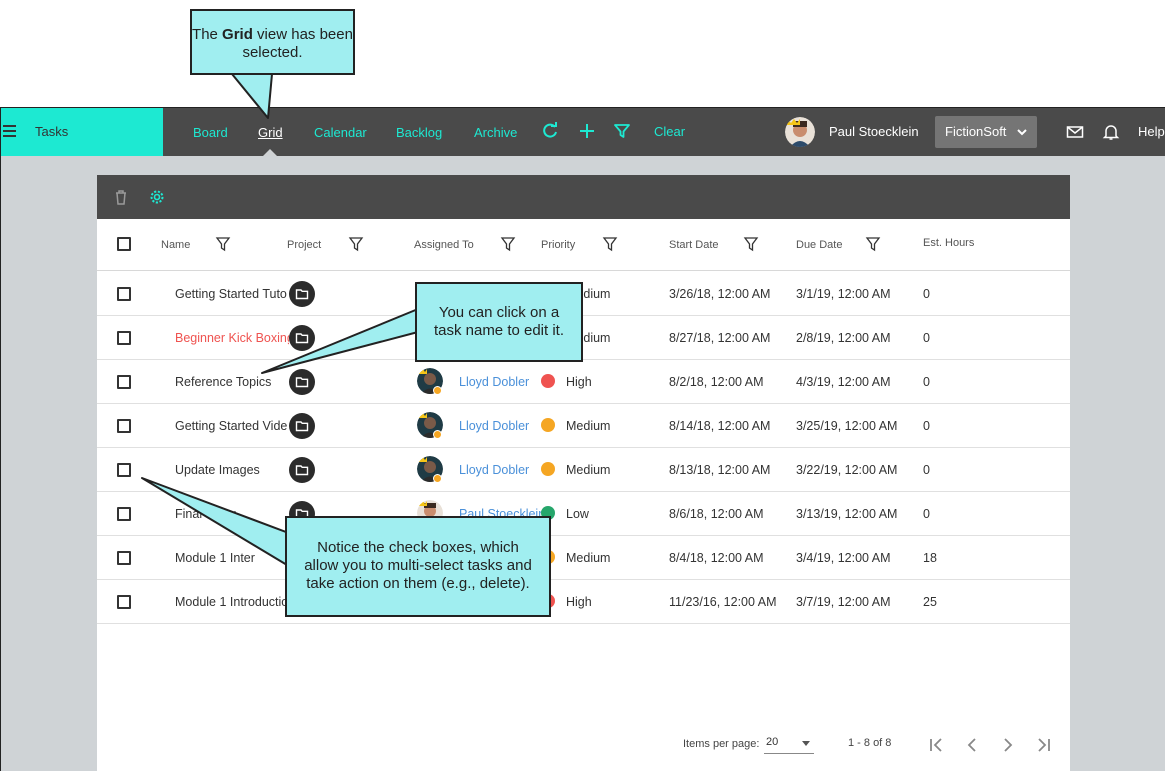 The width and height of the screenshot is (1165, 771). What do you see at coordinates (694, 245) in the screenshot?
I see `column-header-start-date: Start Date` at bounding box center [694, 245].